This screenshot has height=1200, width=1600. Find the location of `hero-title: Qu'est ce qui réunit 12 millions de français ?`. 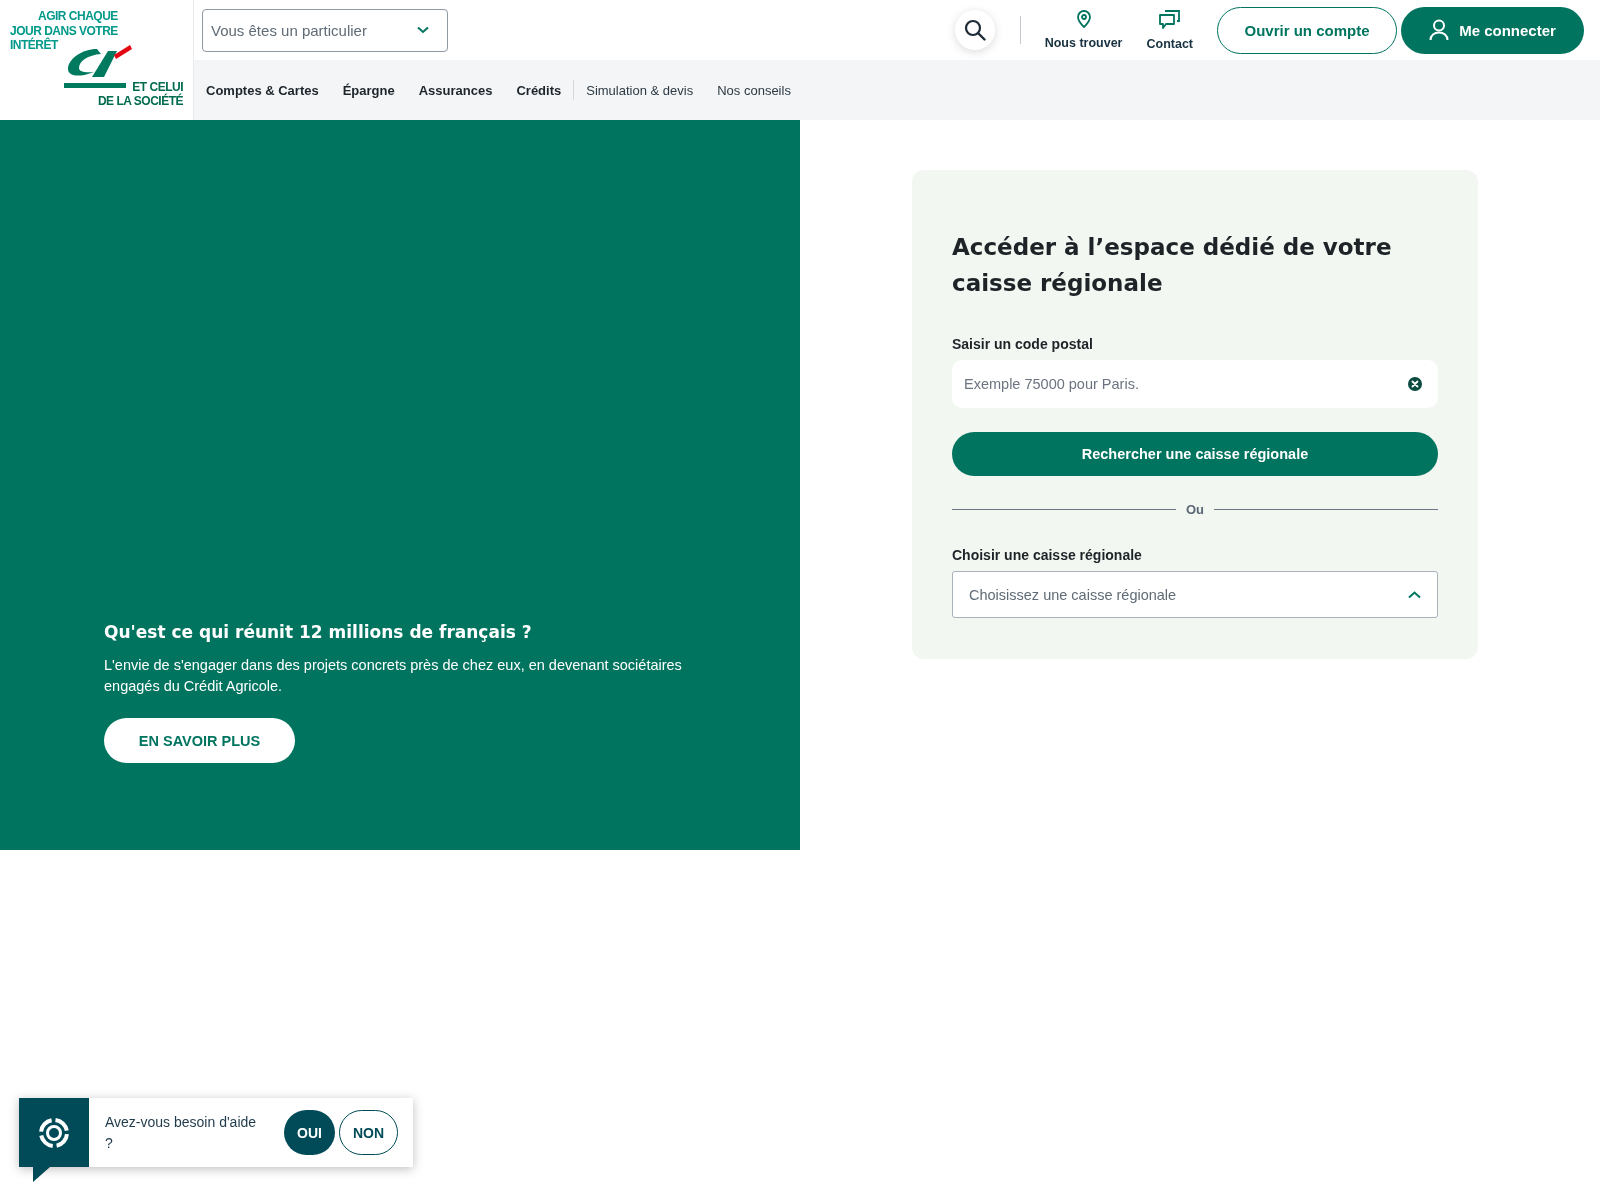

hero-title: Qu'est ce qui réunit 12 millions de français ? is located at coordinates (318, 632).